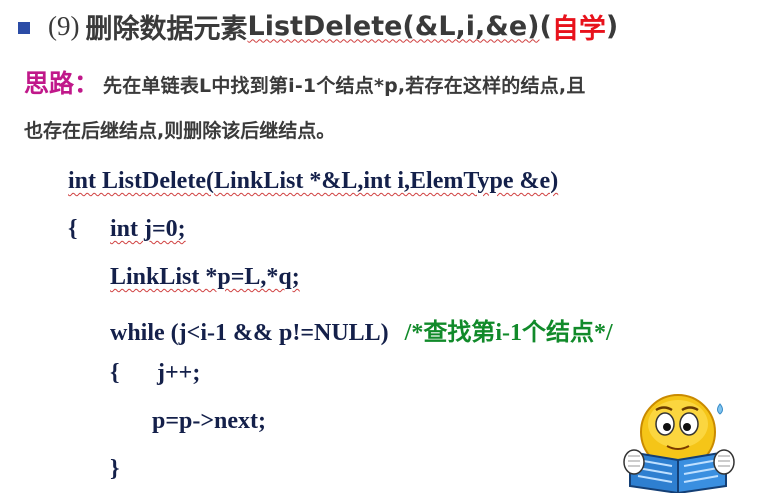  I want to click on idea-line-1: 思路： 先在单链表L中找到第i-1个结点*p,若存在这样的结点,且, so click(305, 82).